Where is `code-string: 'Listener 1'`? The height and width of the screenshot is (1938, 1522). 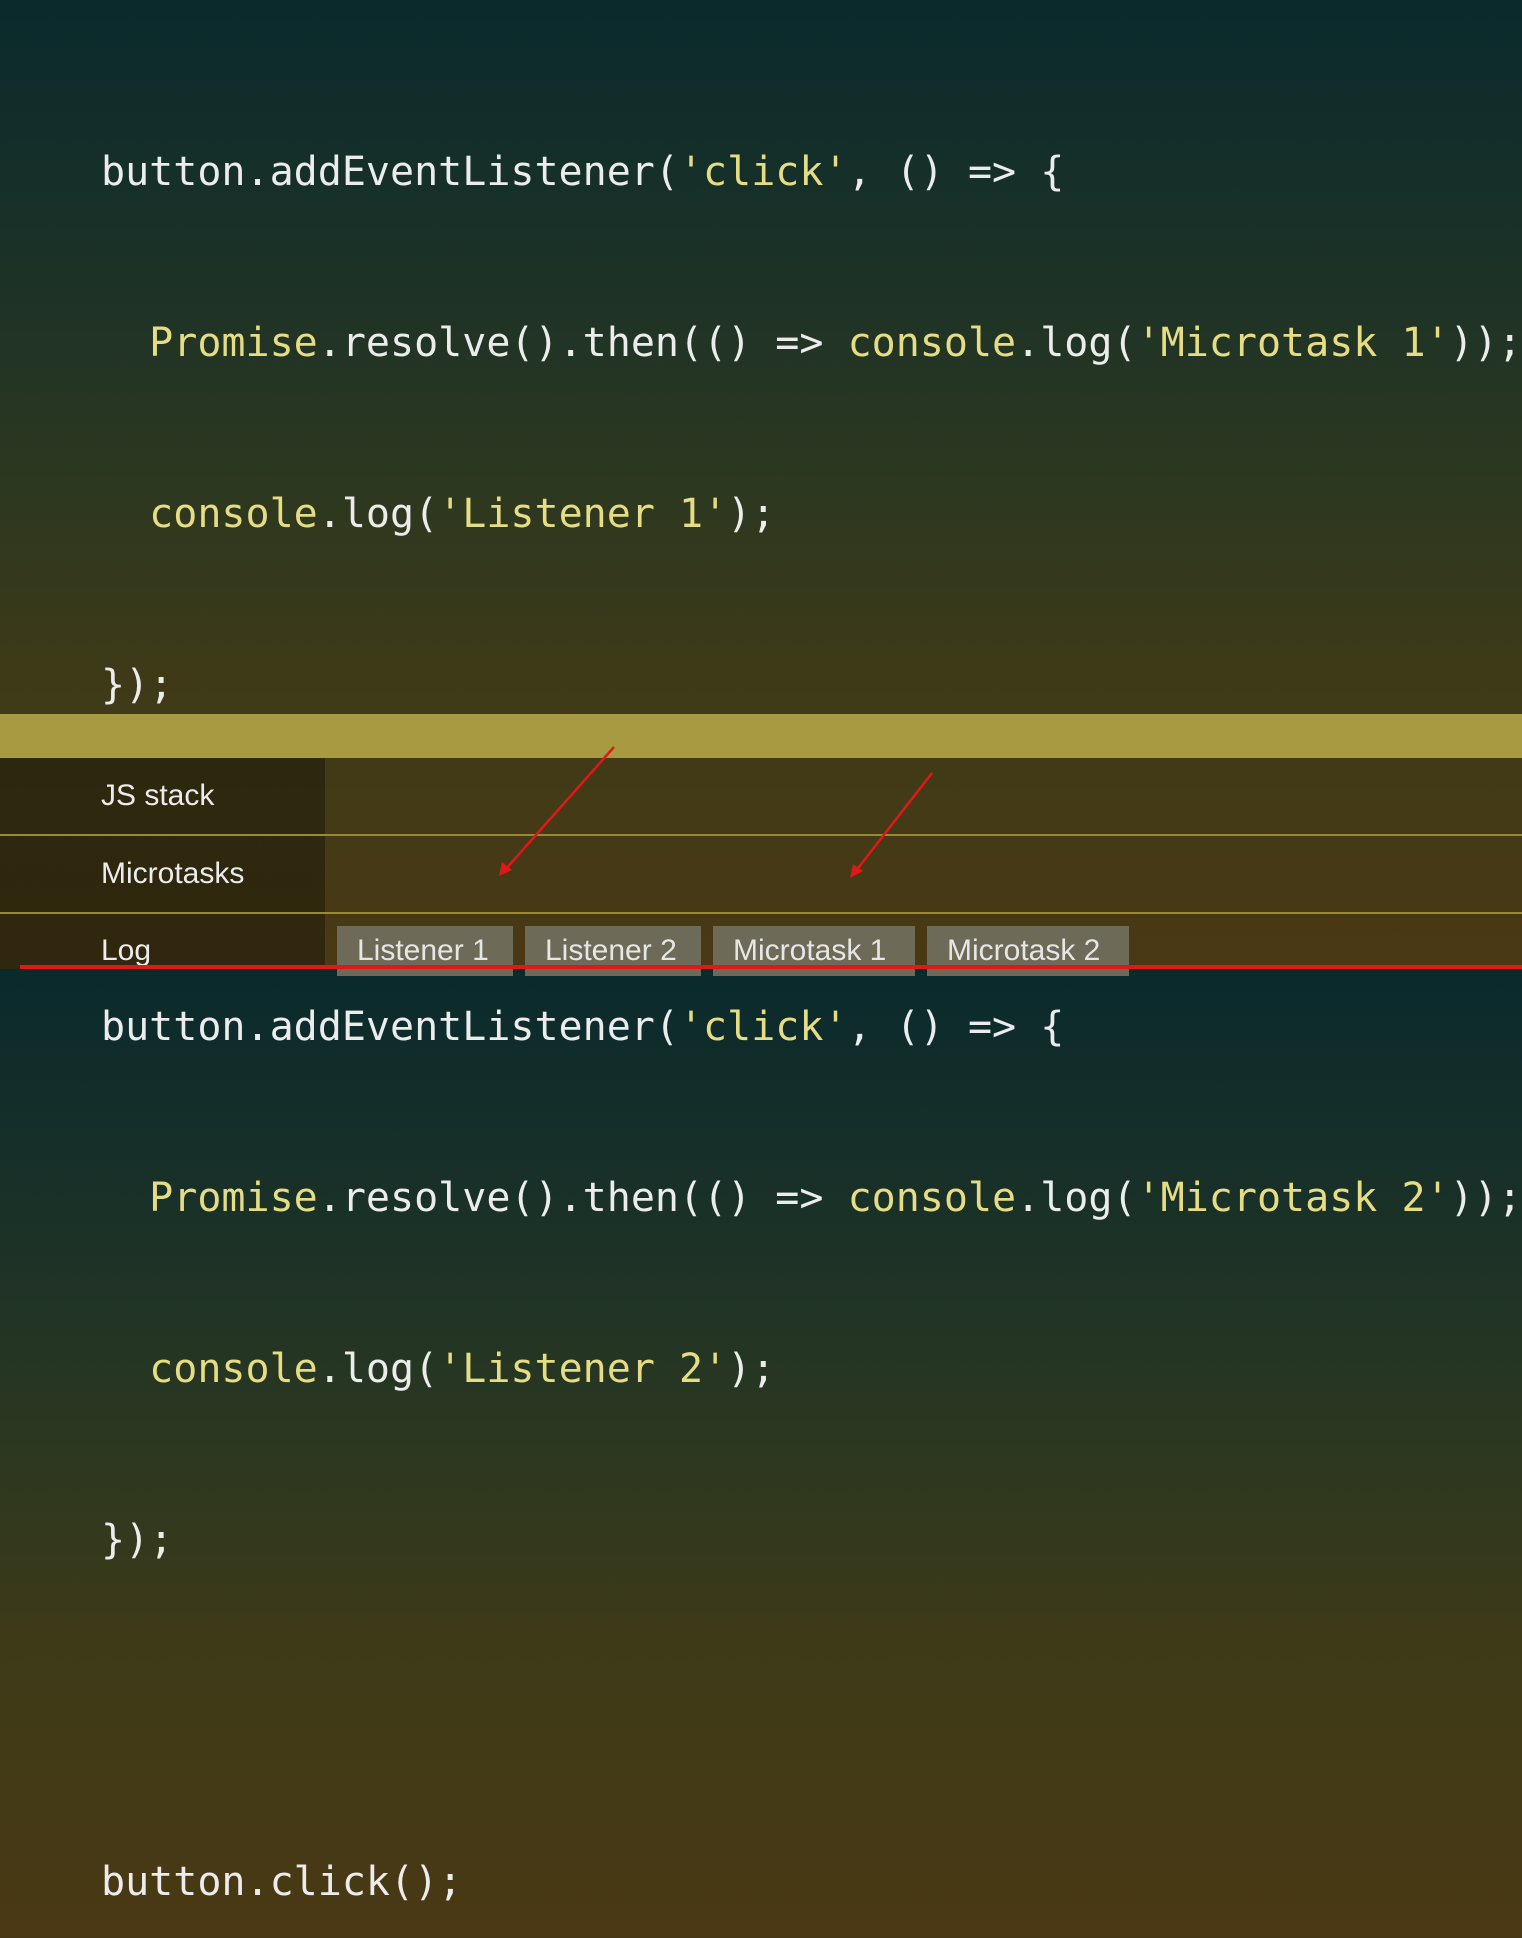
code-string: 'Listener 1' is located at coordinates (583, 514).